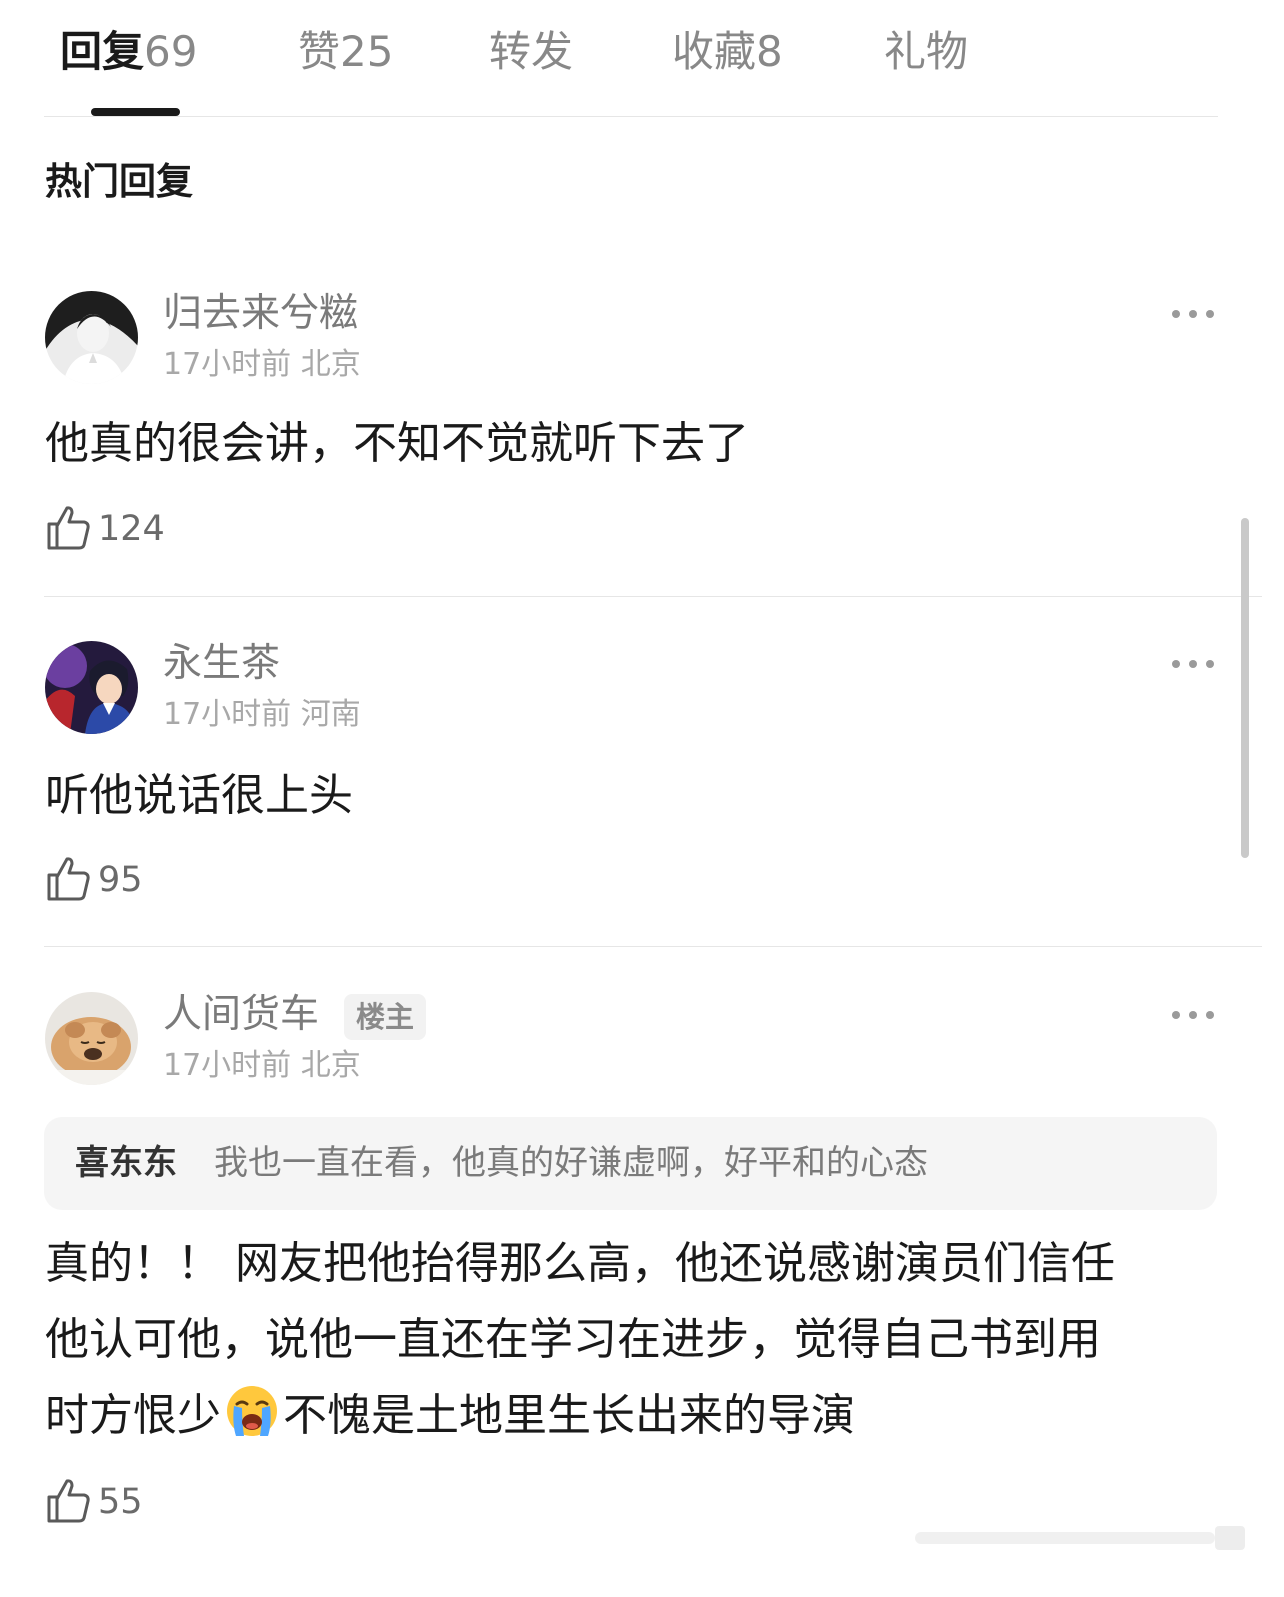  Describe the element at coordinates (569, 1415) in the screenshot. I see `comment-text-segment: 不愧是土地里生长出来的导演` at that location.